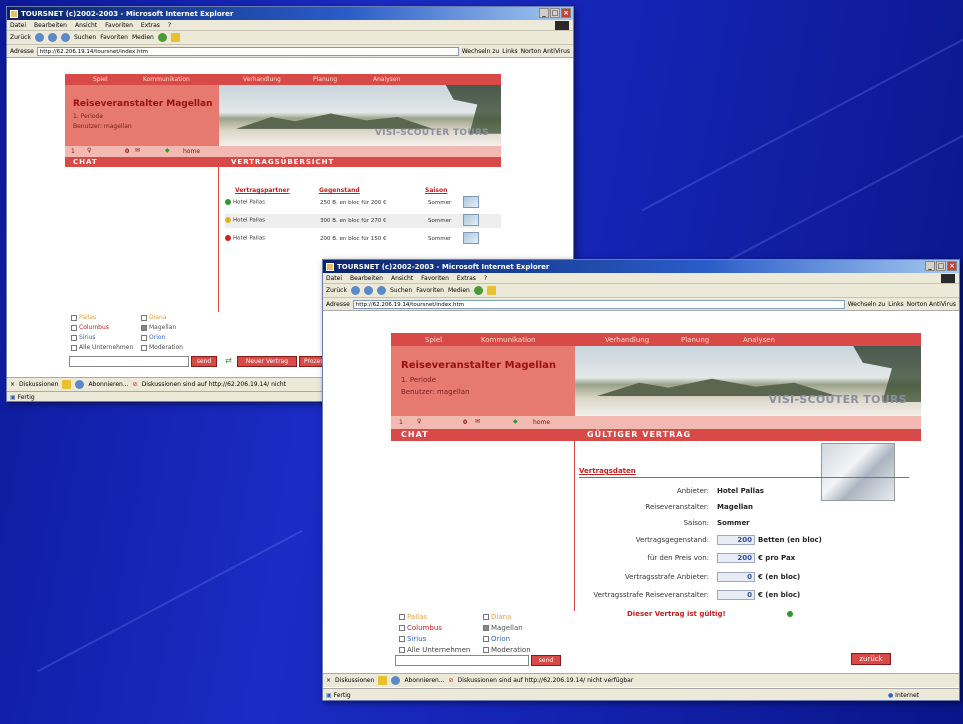 This screenshot has height=724, width=963. I want to click on check-moderation: Moderation, so click(162, 347).